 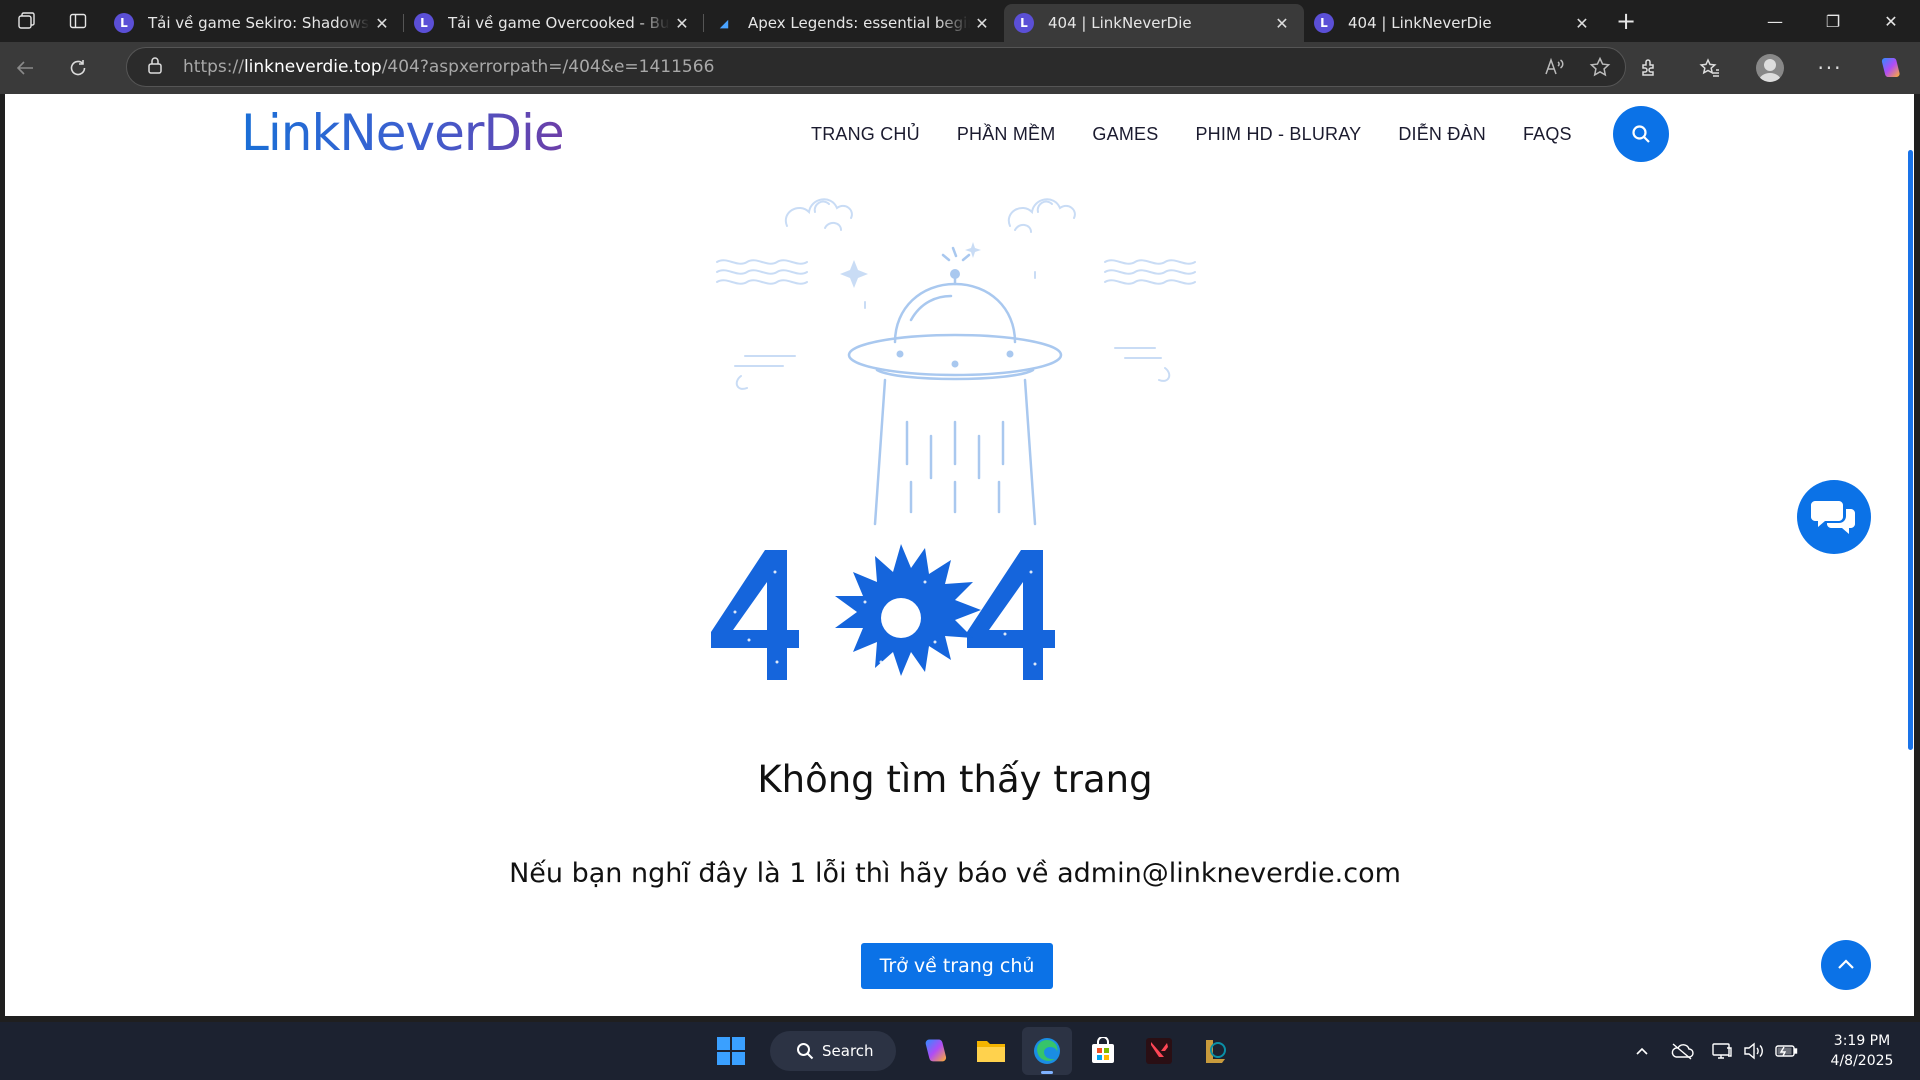 I want to click on scroll-to-top-button, so click(x=1846, y=965).